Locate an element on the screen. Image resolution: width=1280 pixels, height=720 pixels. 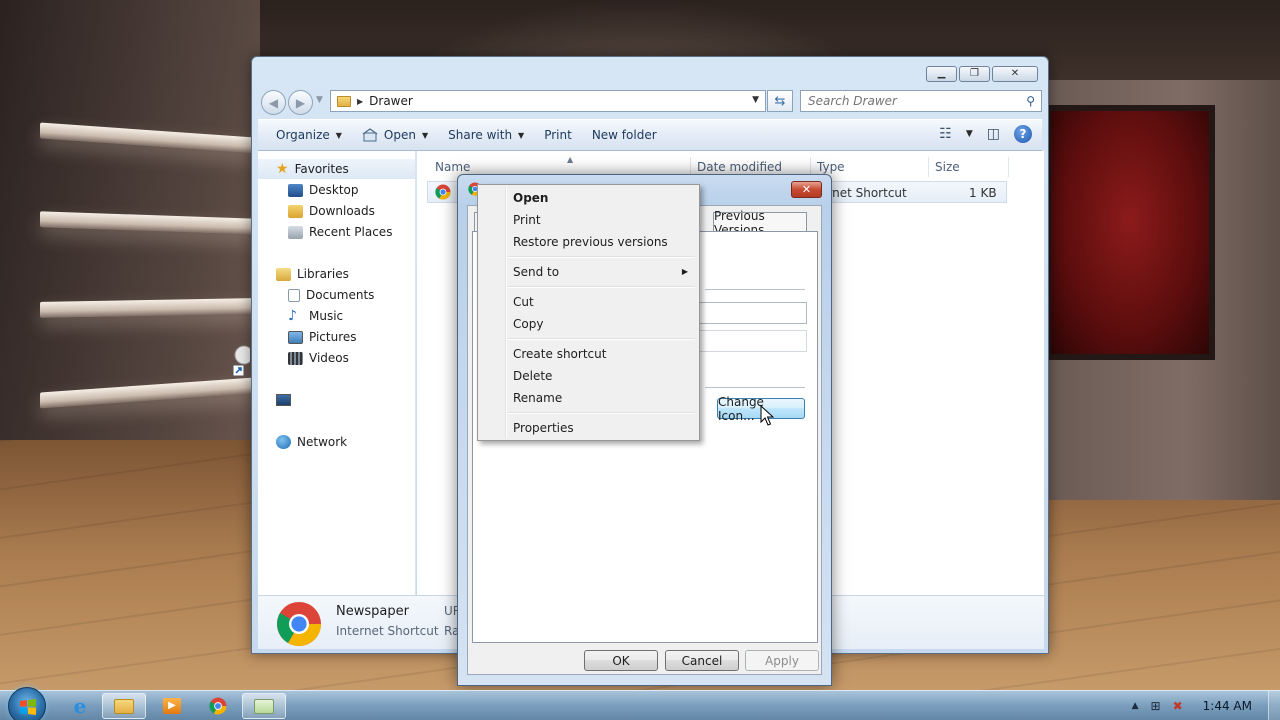
nav-videos: Videos is located at coordinates (303, 358).